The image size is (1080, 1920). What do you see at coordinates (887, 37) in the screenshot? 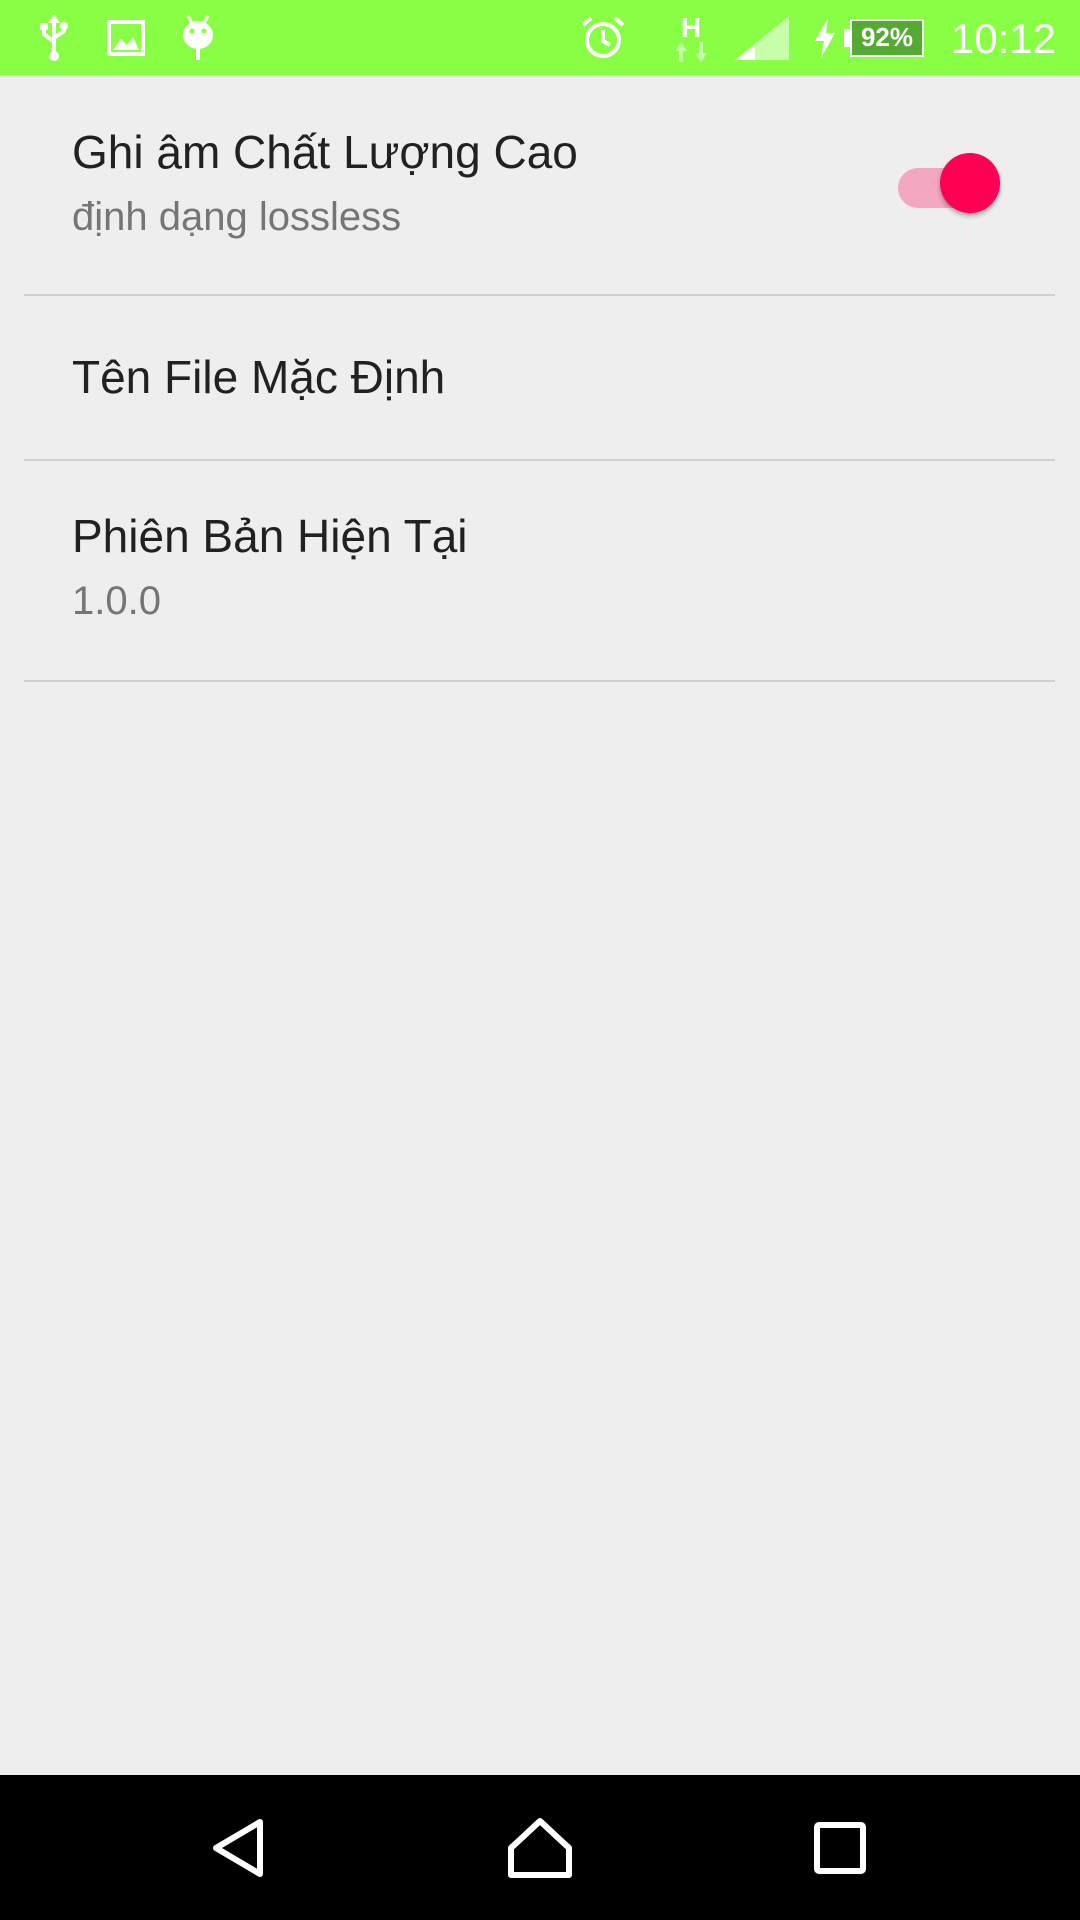
I see `battery-percent: 92%` at bounding box center [887, 37].